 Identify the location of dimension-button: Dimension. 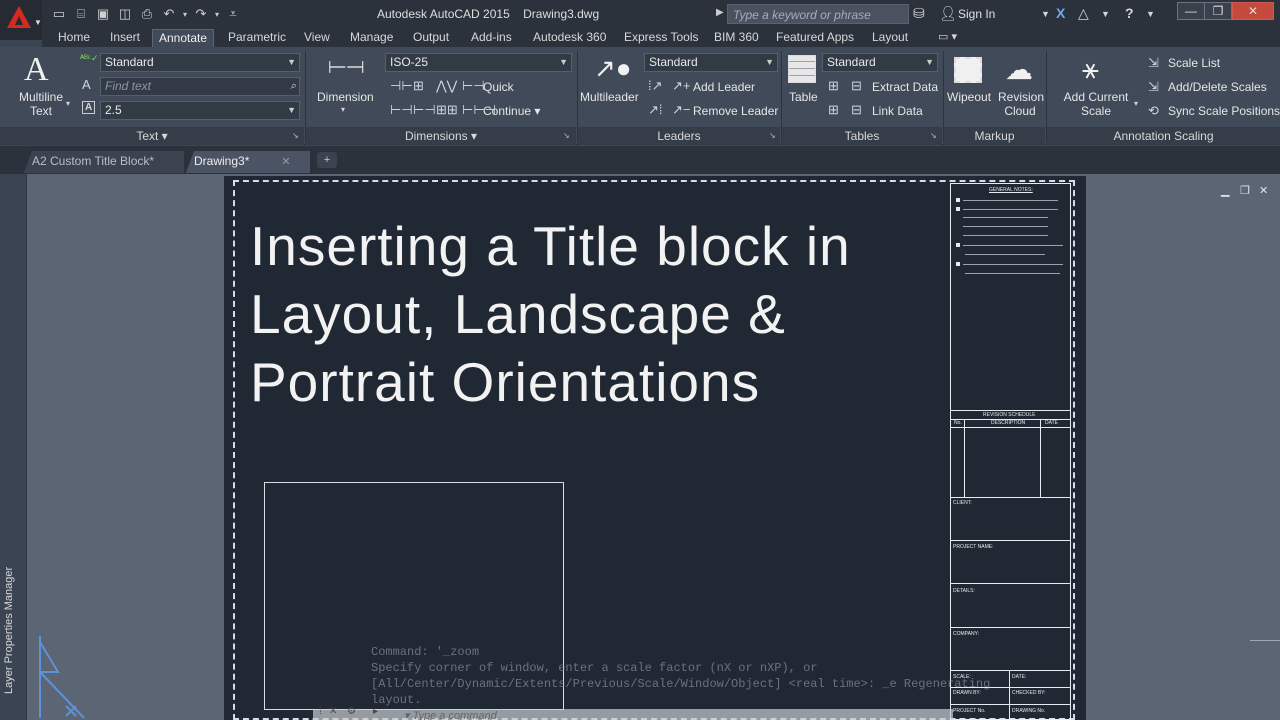
(345, 97).